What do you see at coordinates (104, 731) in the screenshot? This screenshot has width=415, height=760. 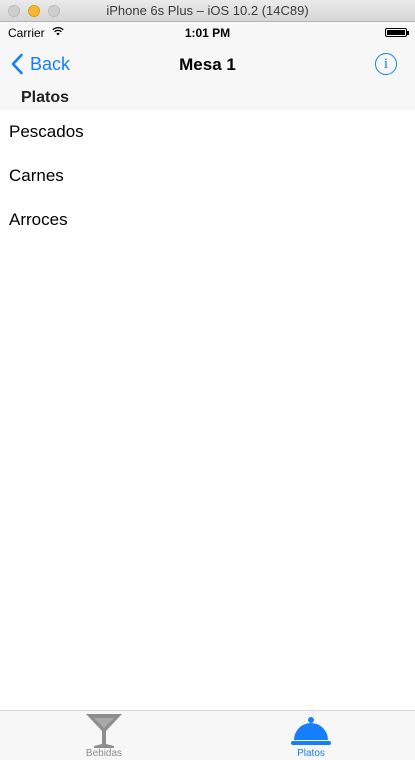 I see `cocktail-glass-icon` at bounding box center [104, 731].